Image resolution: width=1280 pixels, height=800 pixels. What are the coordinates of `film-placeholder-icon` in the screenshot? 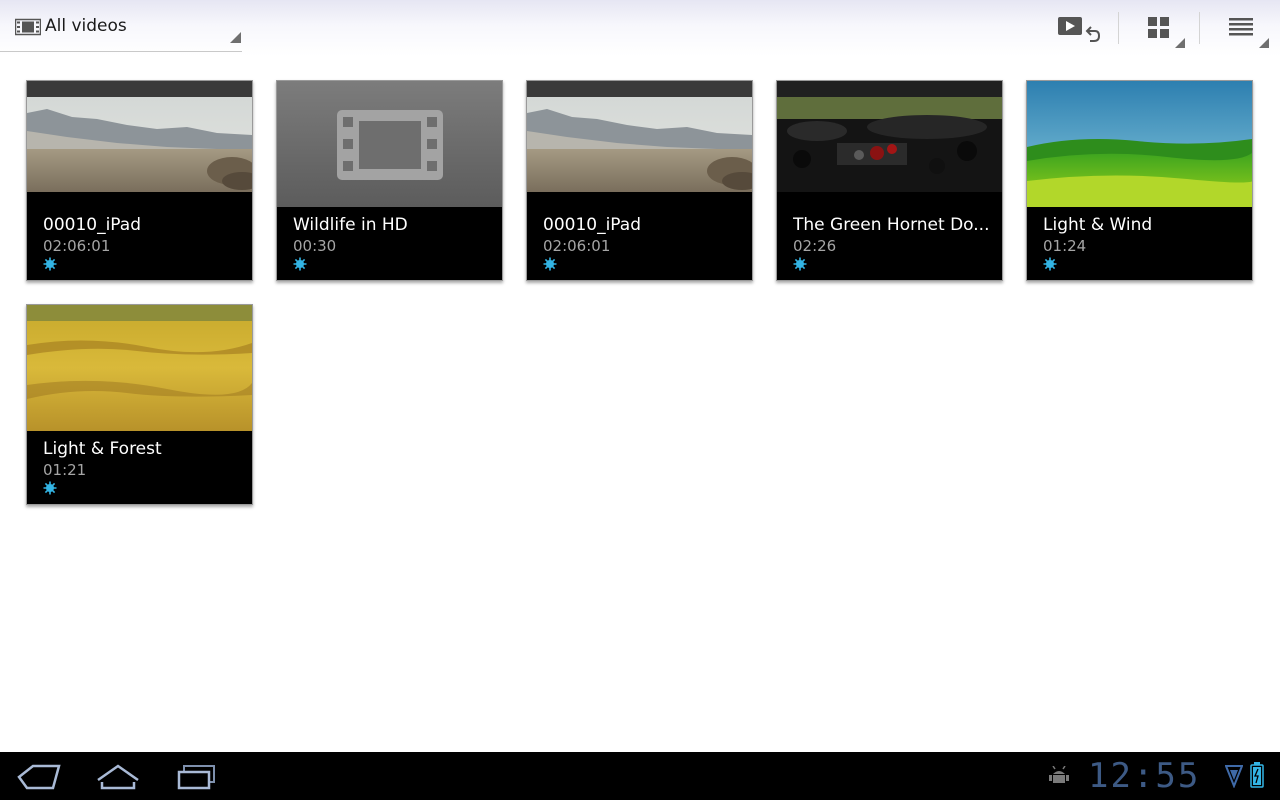 It's located at (390, 145).